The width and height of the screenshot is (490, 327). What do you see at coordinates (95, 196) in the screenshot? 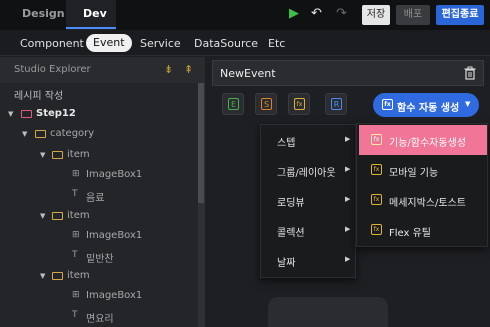
I see `tree-node-text: 음료` at bounding box center [95, 196].